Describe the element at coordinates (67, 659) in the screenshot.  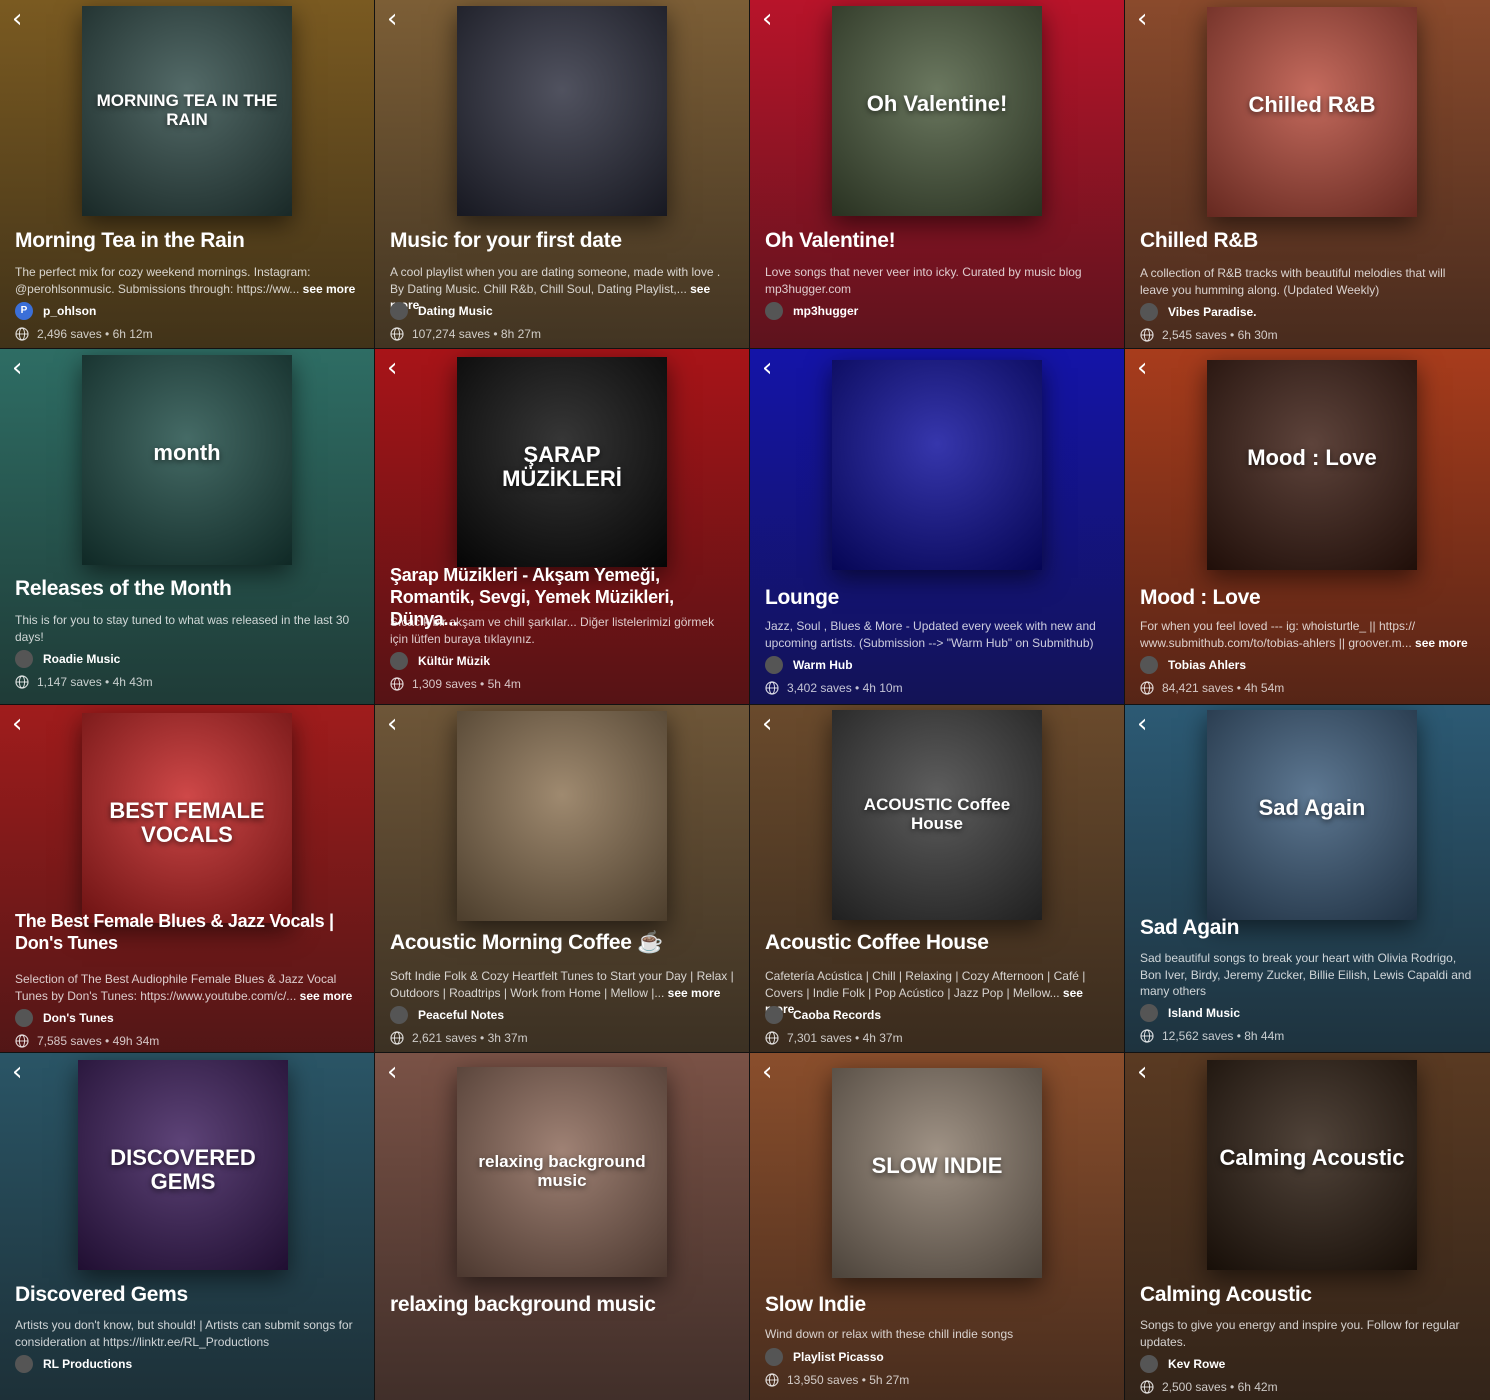
I see `playlist-owner: Roadie Music` at that location.